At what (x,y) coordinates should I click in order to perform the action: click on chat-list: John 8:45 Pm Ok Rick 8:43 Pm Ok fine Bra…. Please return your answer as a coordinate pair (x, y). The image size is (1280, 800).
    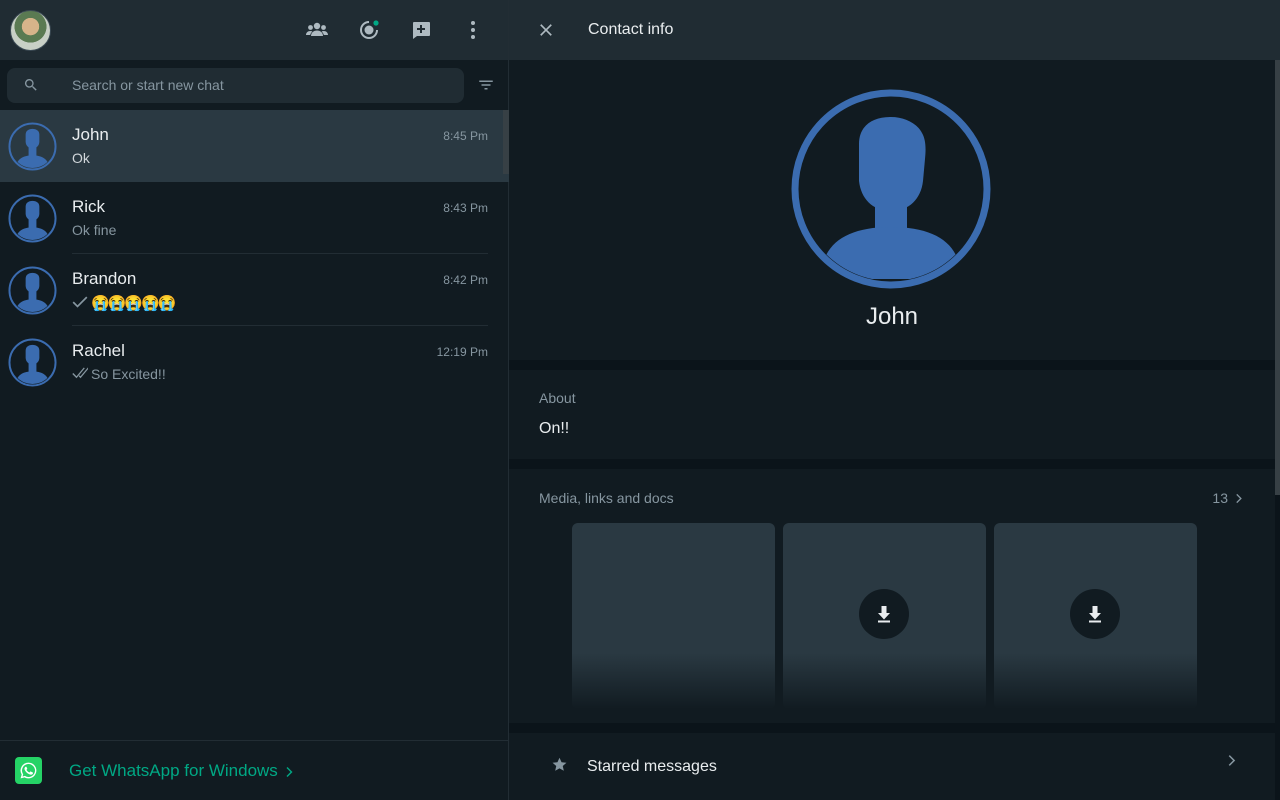
    Looking at the image, I should click on (254, 254).